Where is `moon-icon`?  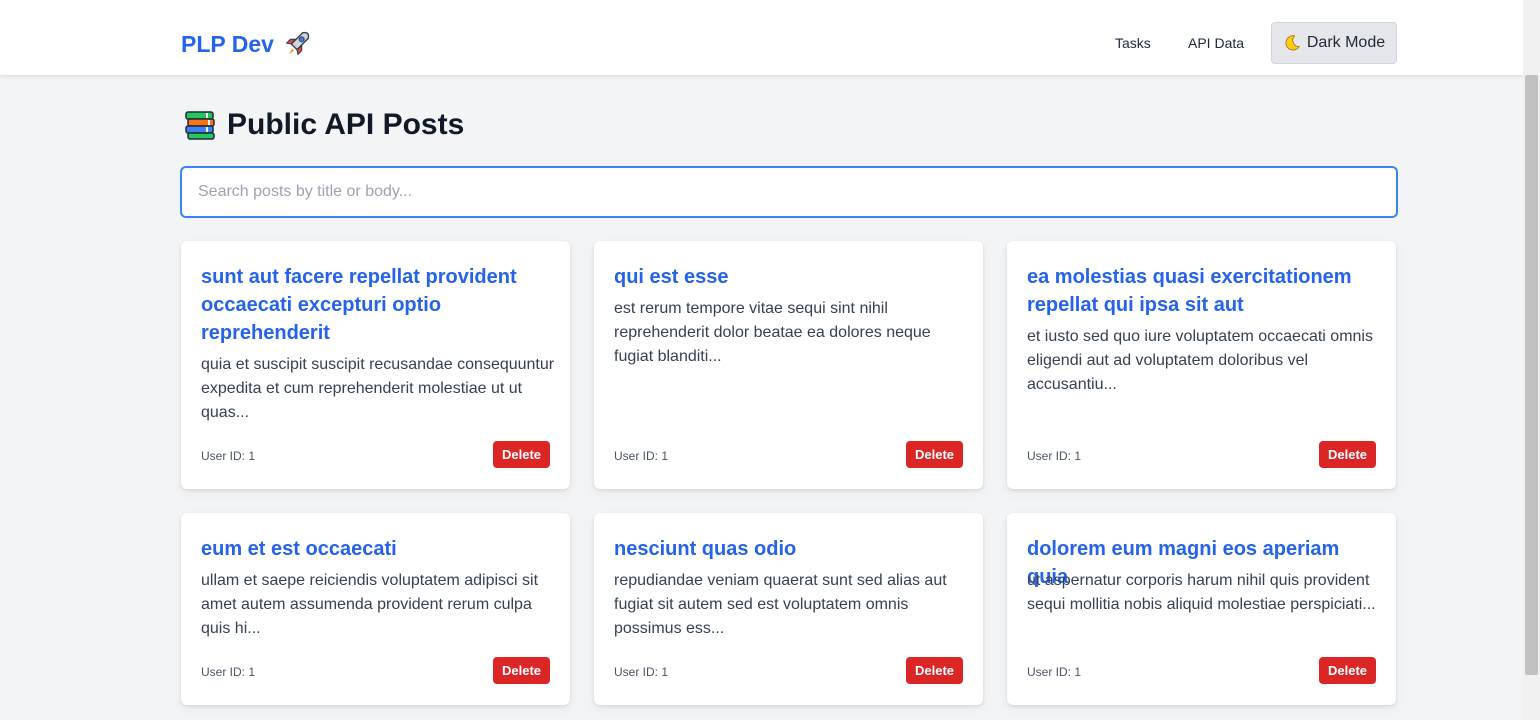 moon-icon is located at coordinates (1292, 43).